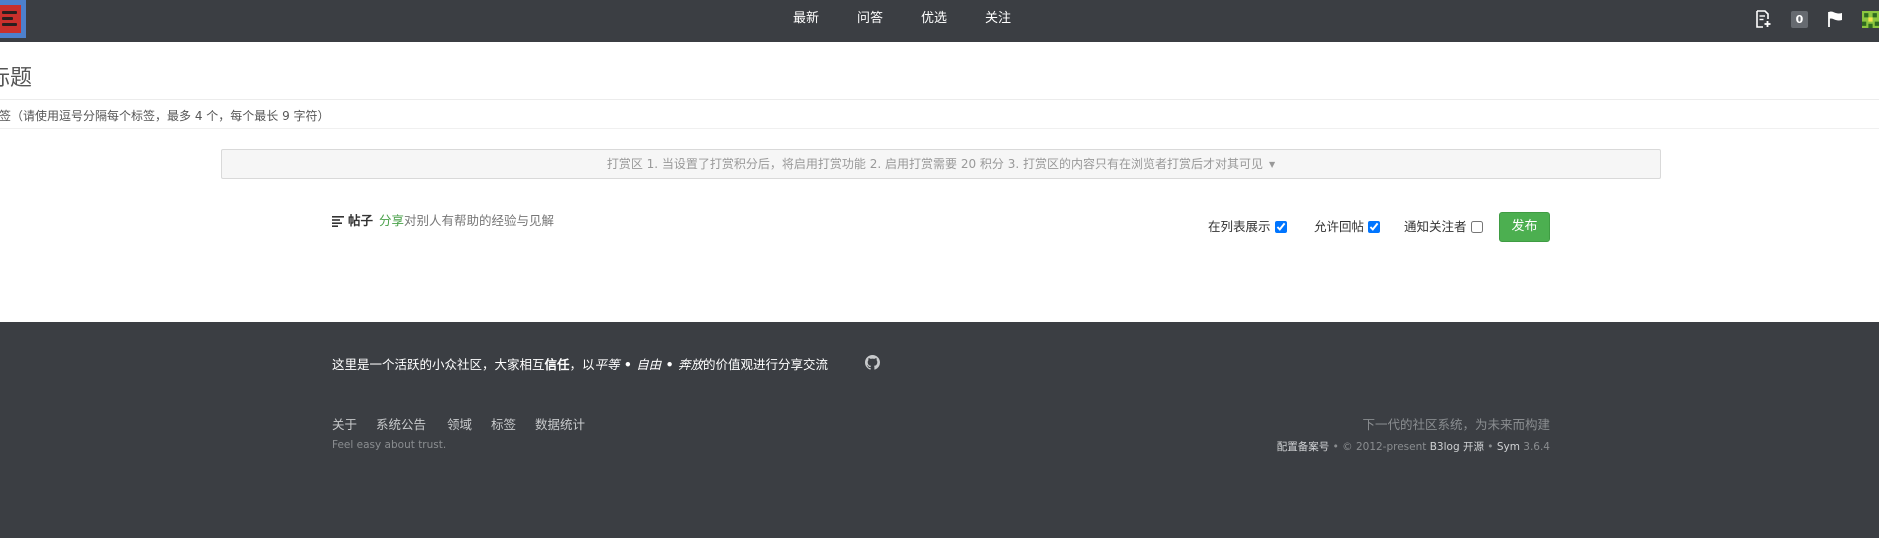  Describe the element at coordinates (1763, 19) in the screenshot. I see `new-post-icon` at that location.